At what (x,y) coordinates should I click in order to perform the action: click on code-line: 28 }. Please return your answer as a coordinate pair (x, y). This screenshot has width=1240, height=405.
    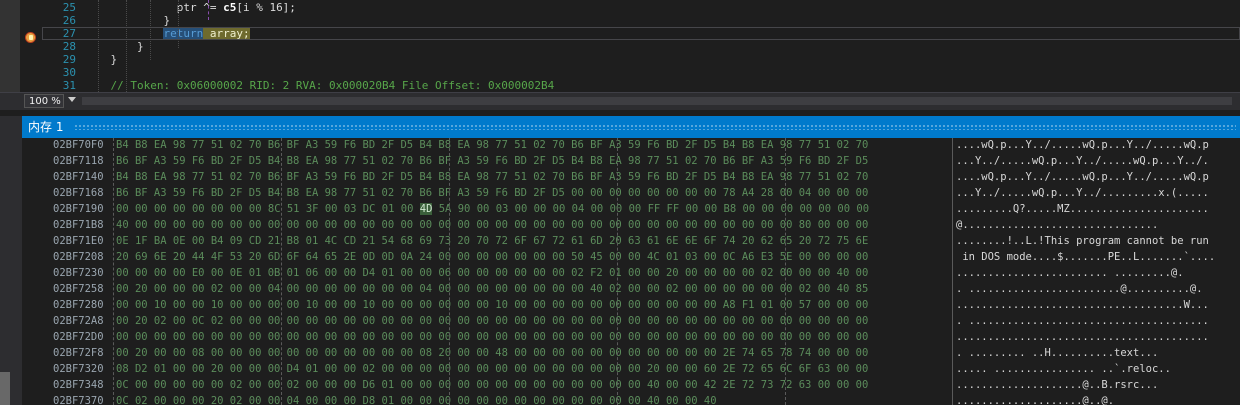
    Looking at the image, I should click on (641, 46).